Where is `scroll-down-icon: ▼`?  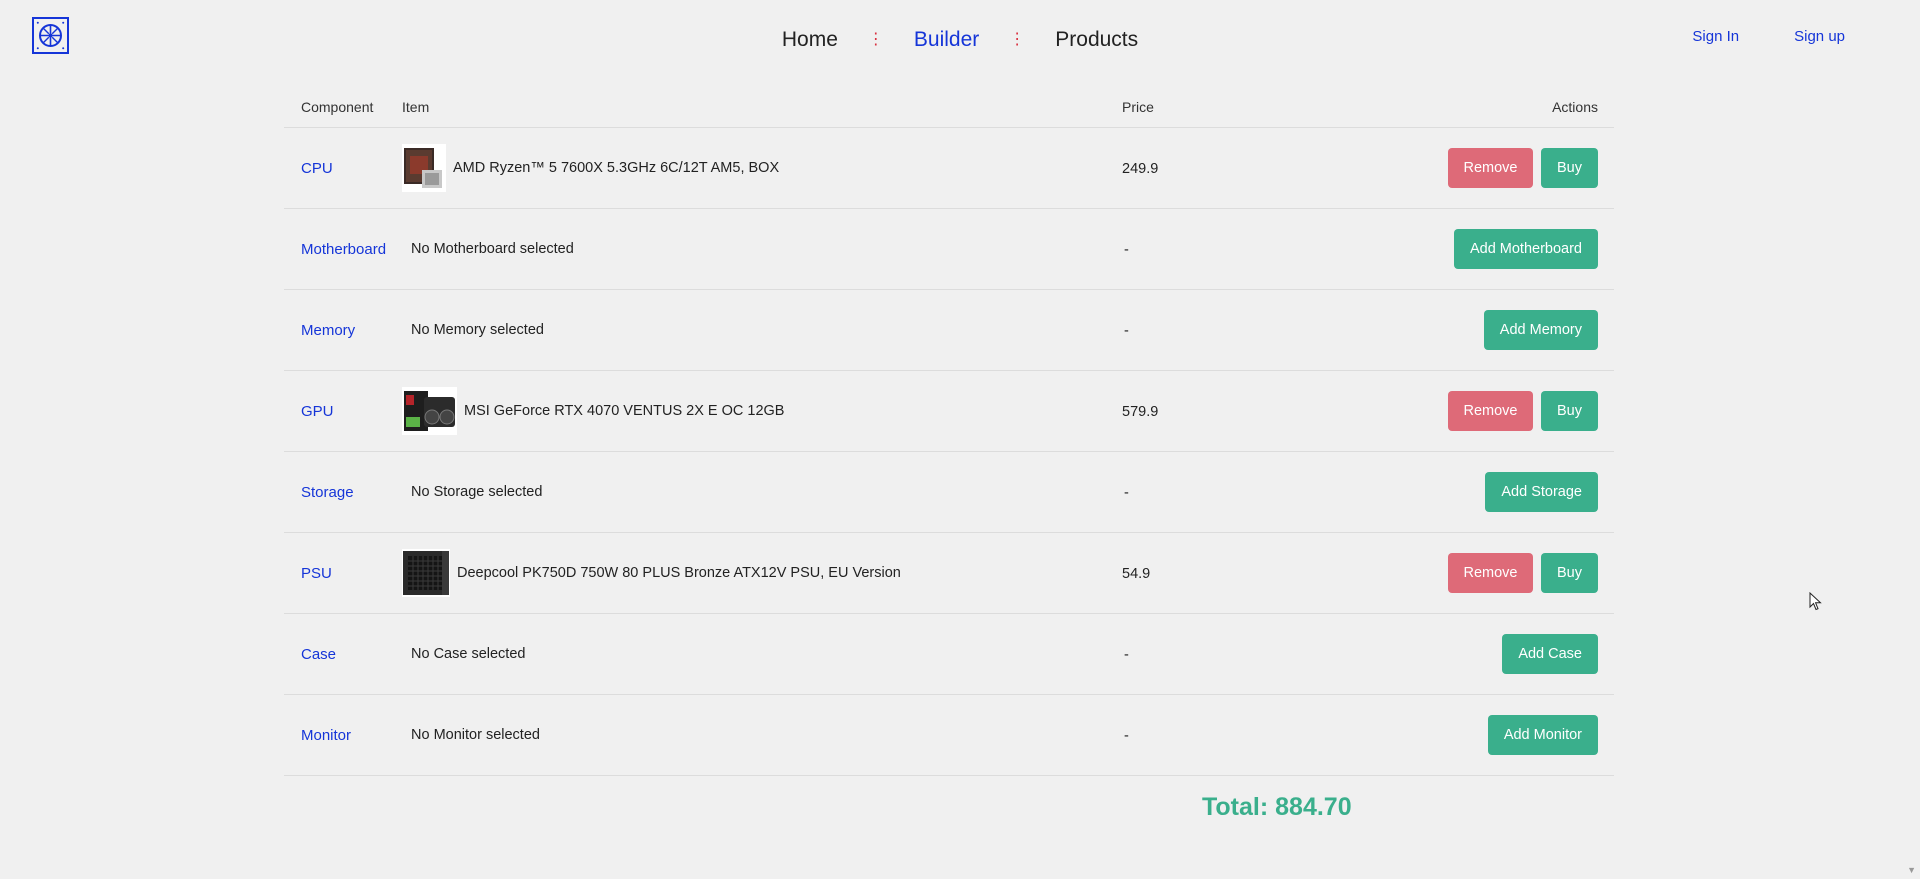
scroll-down-icon: ▼ is located at coordinates (1911, 870).